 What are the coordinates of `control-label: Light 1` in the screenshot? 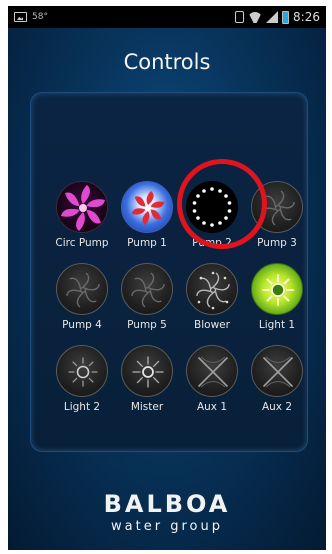 It's located at (277, 325).